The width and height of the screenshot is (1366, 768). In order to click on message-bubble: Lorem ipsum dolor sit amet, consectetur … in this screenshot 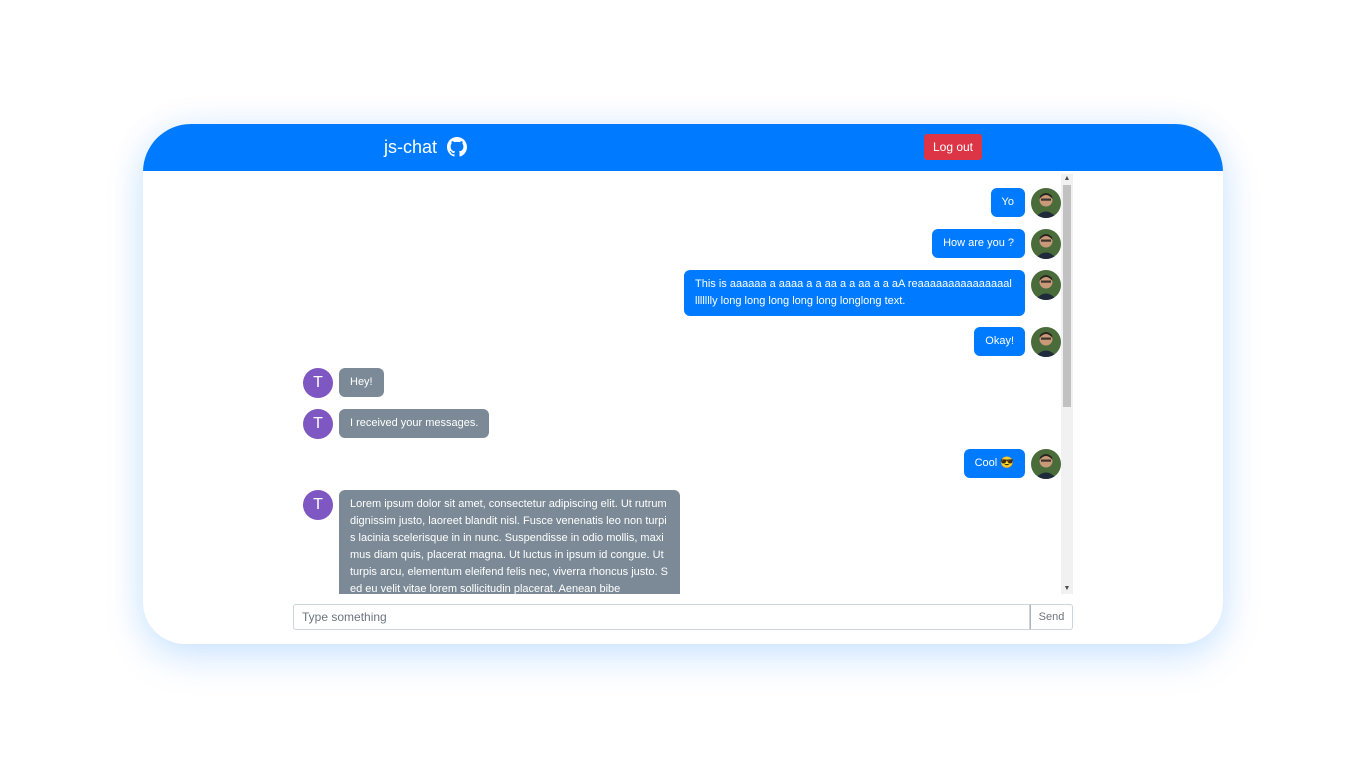, I will do `click(509, 542)`.